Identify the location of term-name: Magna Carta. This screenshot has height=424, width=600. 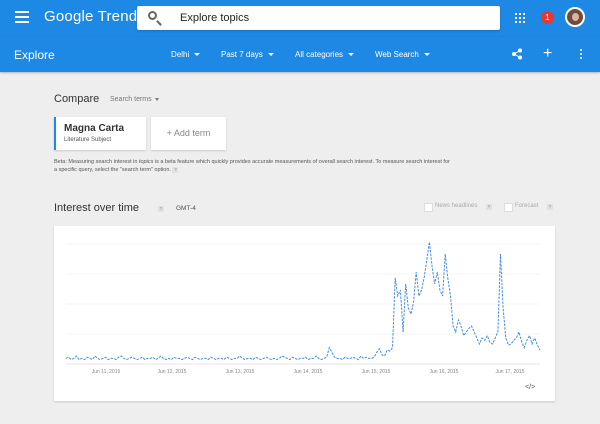
(94, 128).